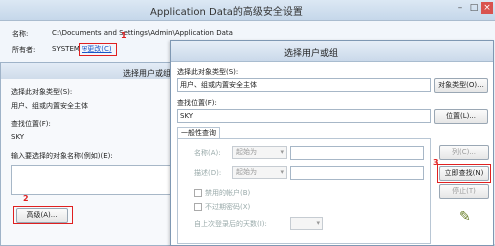  I want to click on change-owner-link: ⛨更改(C), so click(97, 49).